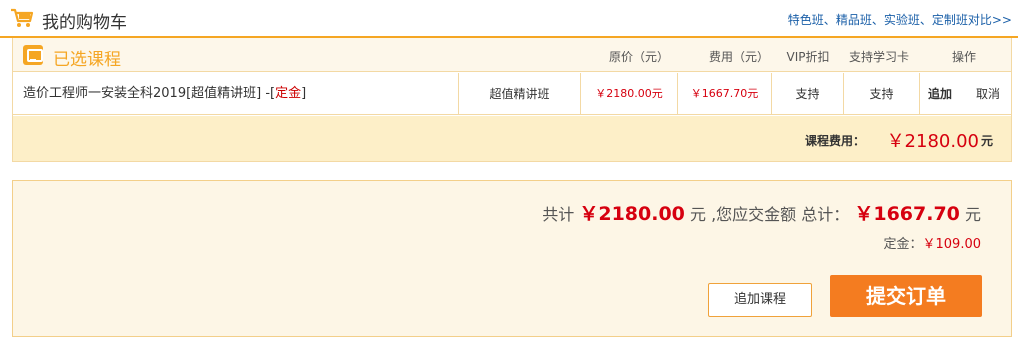 Image resolution: width=1018 pixels, height=349 pixels. What do you see at coordinates (304, 93) in the screenshot?
I see `course-name-suffix: ]` at bounding box center [304, 93].